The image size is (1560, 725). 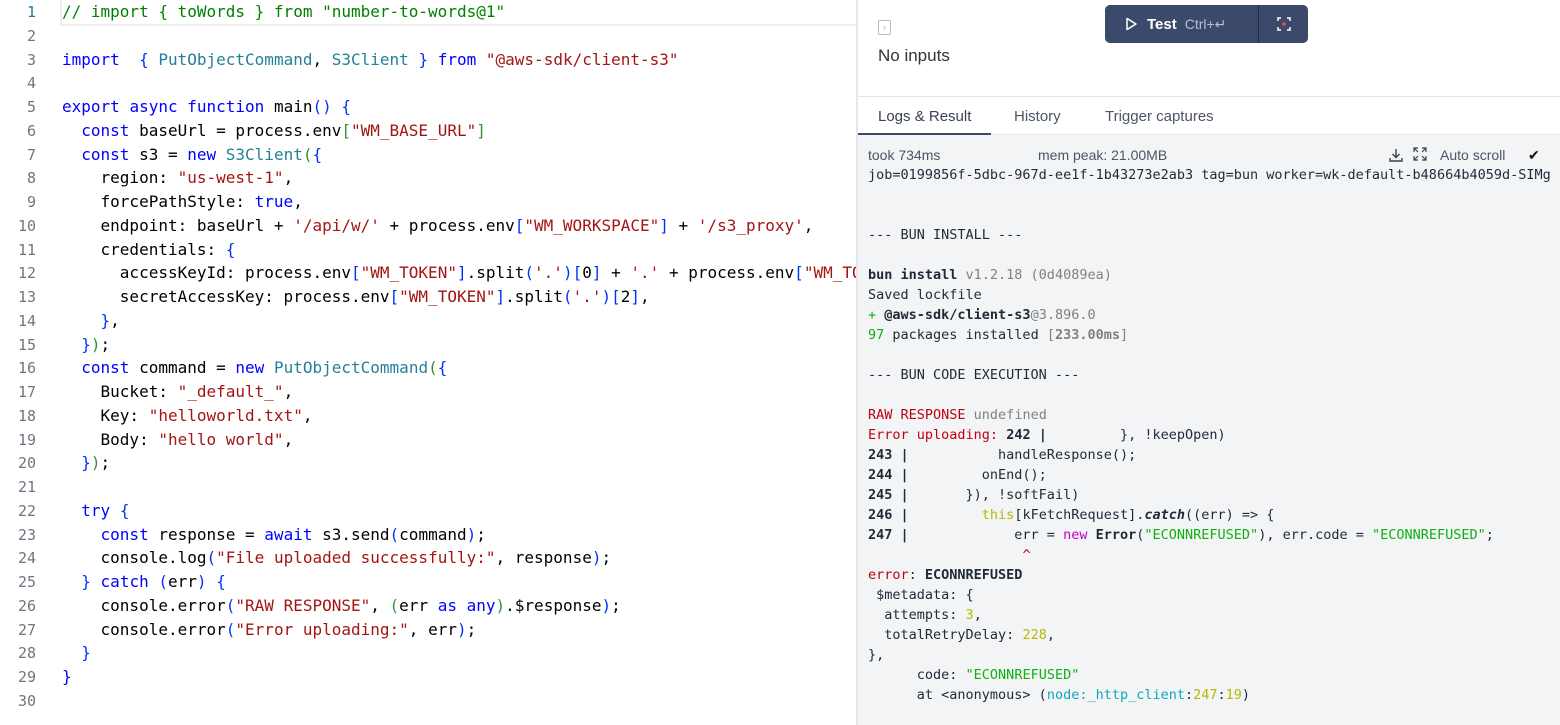 What do you see at coordinates (957, 695) in the screenshot?
I see `token: at <anonymous> (` at bounding box center [957, 695].